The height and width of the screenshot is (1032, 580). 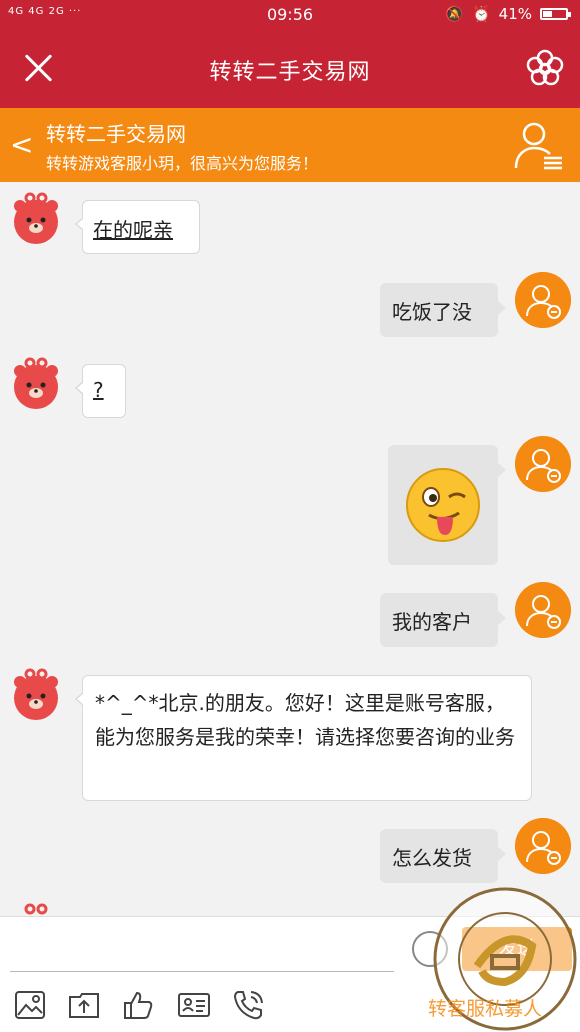 I want to click on emoji-bubble, so click(x=447, y=505).